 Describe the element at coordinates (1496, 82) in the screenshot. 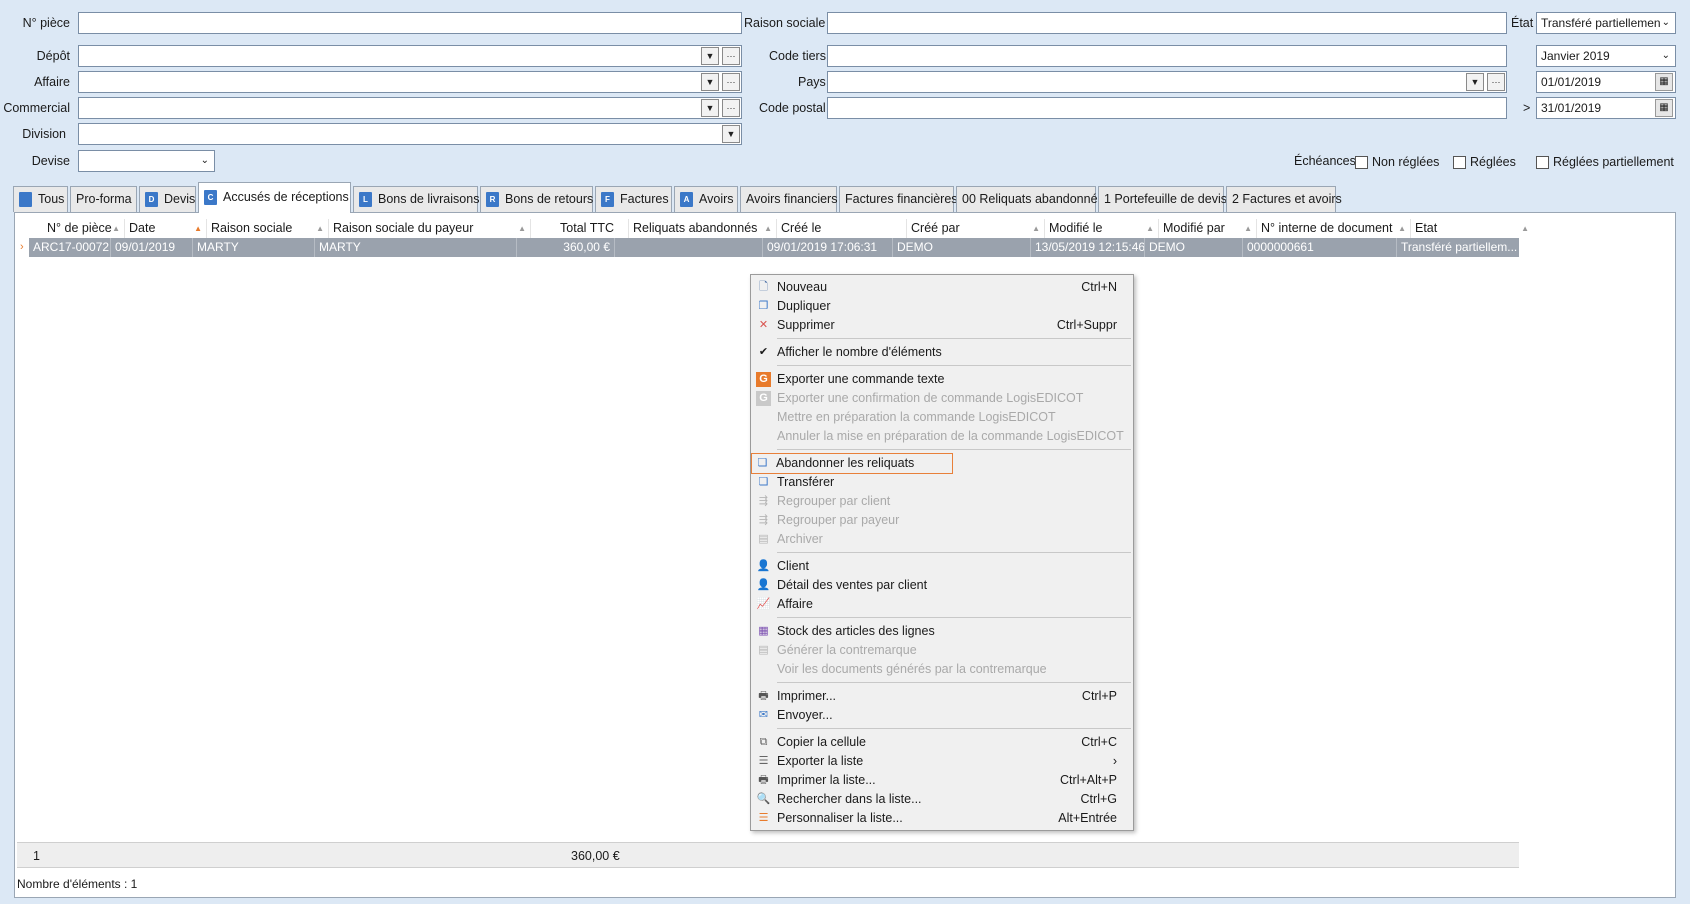

I see `pays-browse-button: ···` at that location.